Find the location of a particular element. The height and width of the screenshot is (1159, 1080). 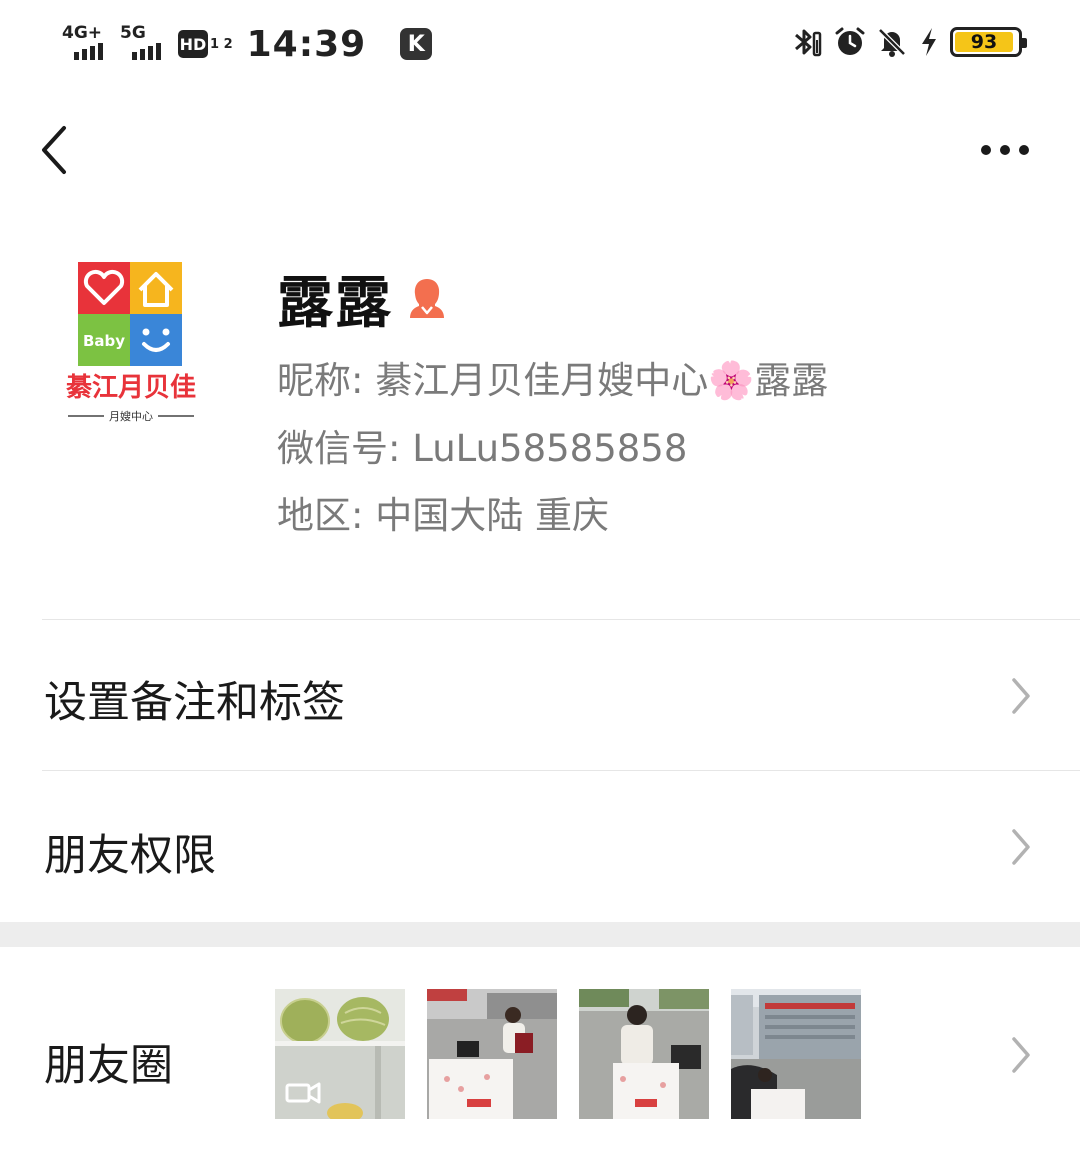

more-options-button is located at coordinates (1005, 150).